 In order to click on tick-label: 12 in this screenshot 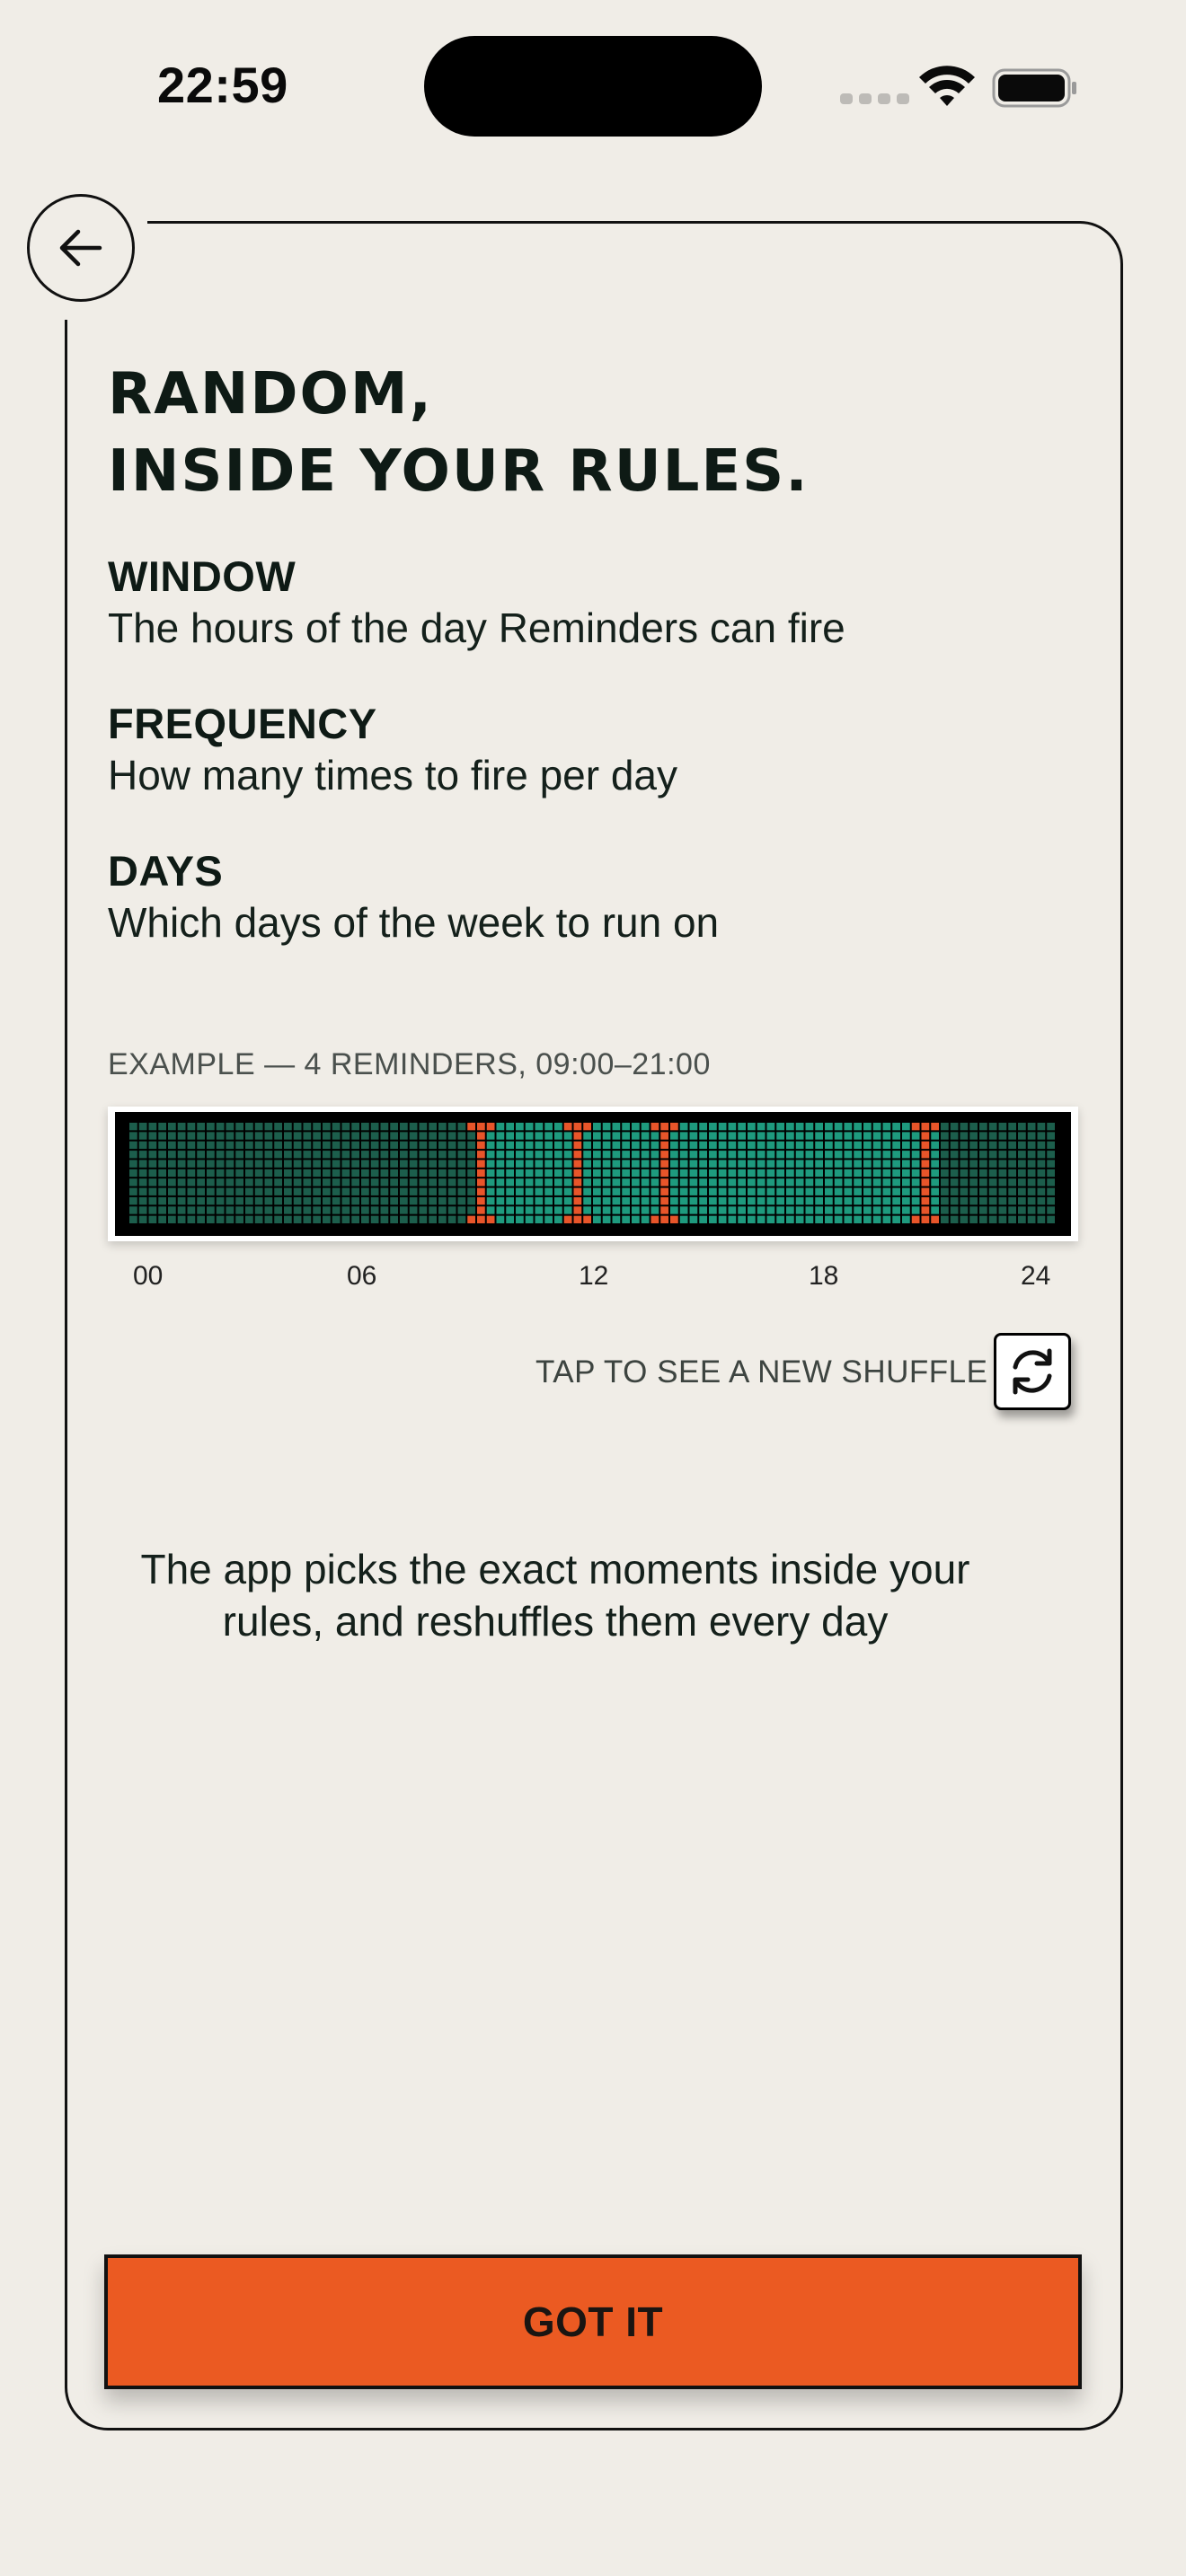, I will do `click(594, 1276)`.